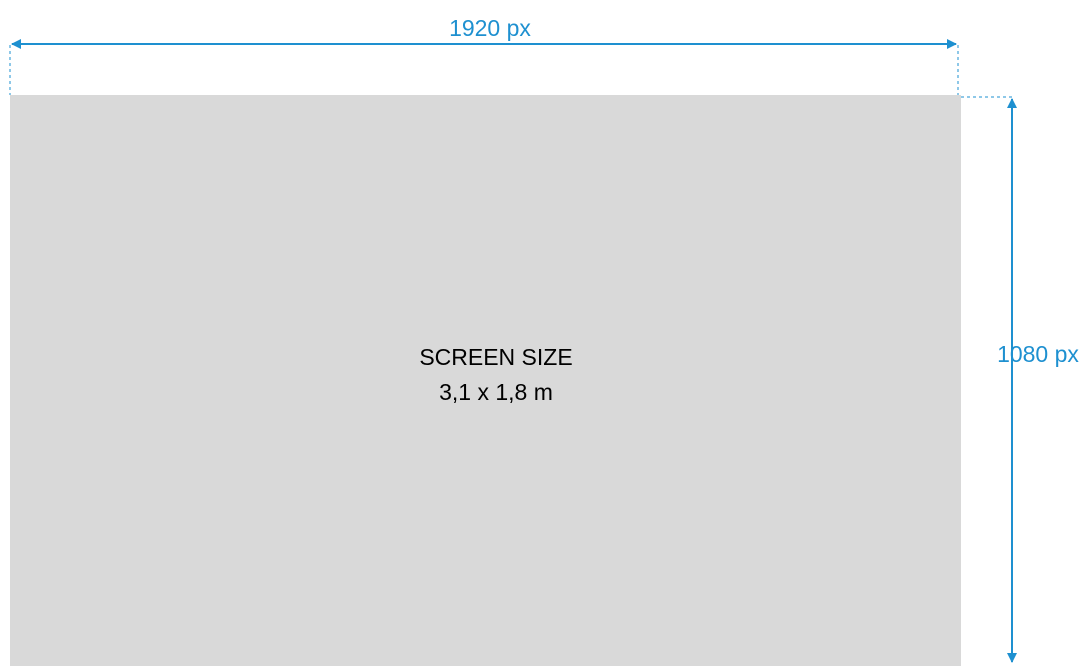  Describe the element at coordinates (490, 28) in the screenshot. I see `width-label: 1920 px` at that location.